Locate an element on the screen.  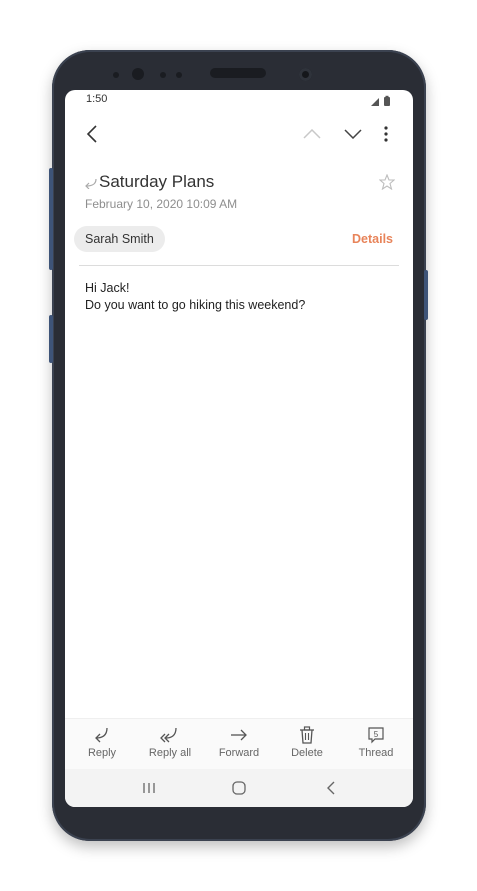
more-options-icon is located at coordinates (386, 134).